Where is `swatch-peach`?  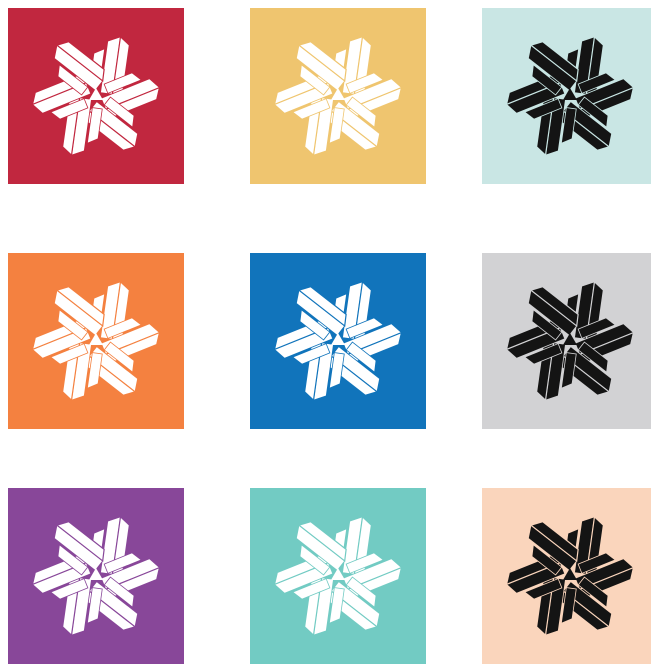
swatch-peach is located at coordinates (566, 576).